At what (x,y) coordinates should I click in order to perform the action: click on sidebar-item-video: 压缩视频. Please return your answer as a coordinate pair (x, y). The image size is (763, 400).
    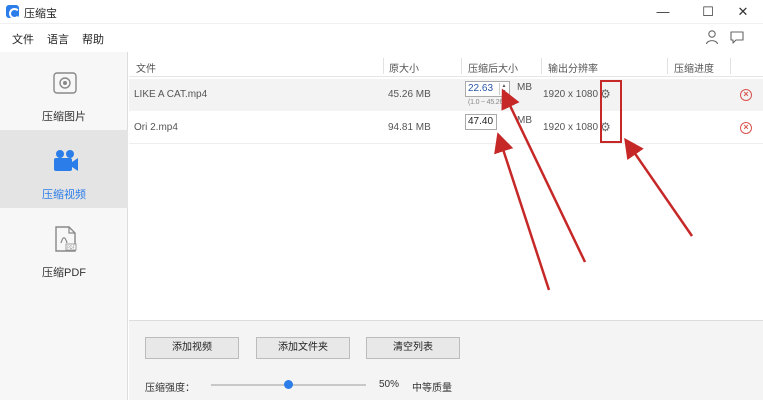
    Looking at the image, I should click on (64, 169).